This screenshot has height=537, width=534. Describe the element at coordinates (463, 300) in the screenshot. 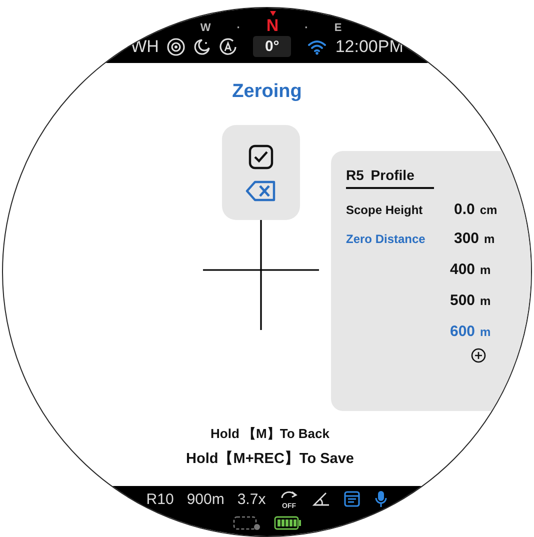

I see `distance-option: 500` at that location.